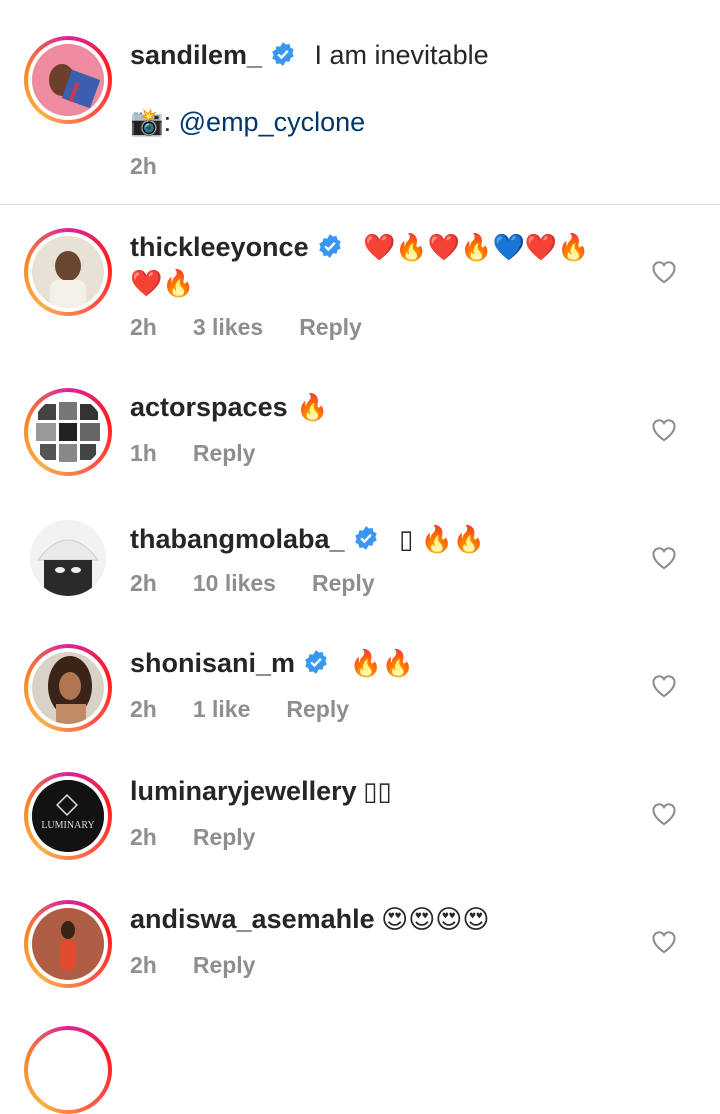 This screenshot has width=720, height=1114. I want to click on caption-avatar, so click(68, 80).